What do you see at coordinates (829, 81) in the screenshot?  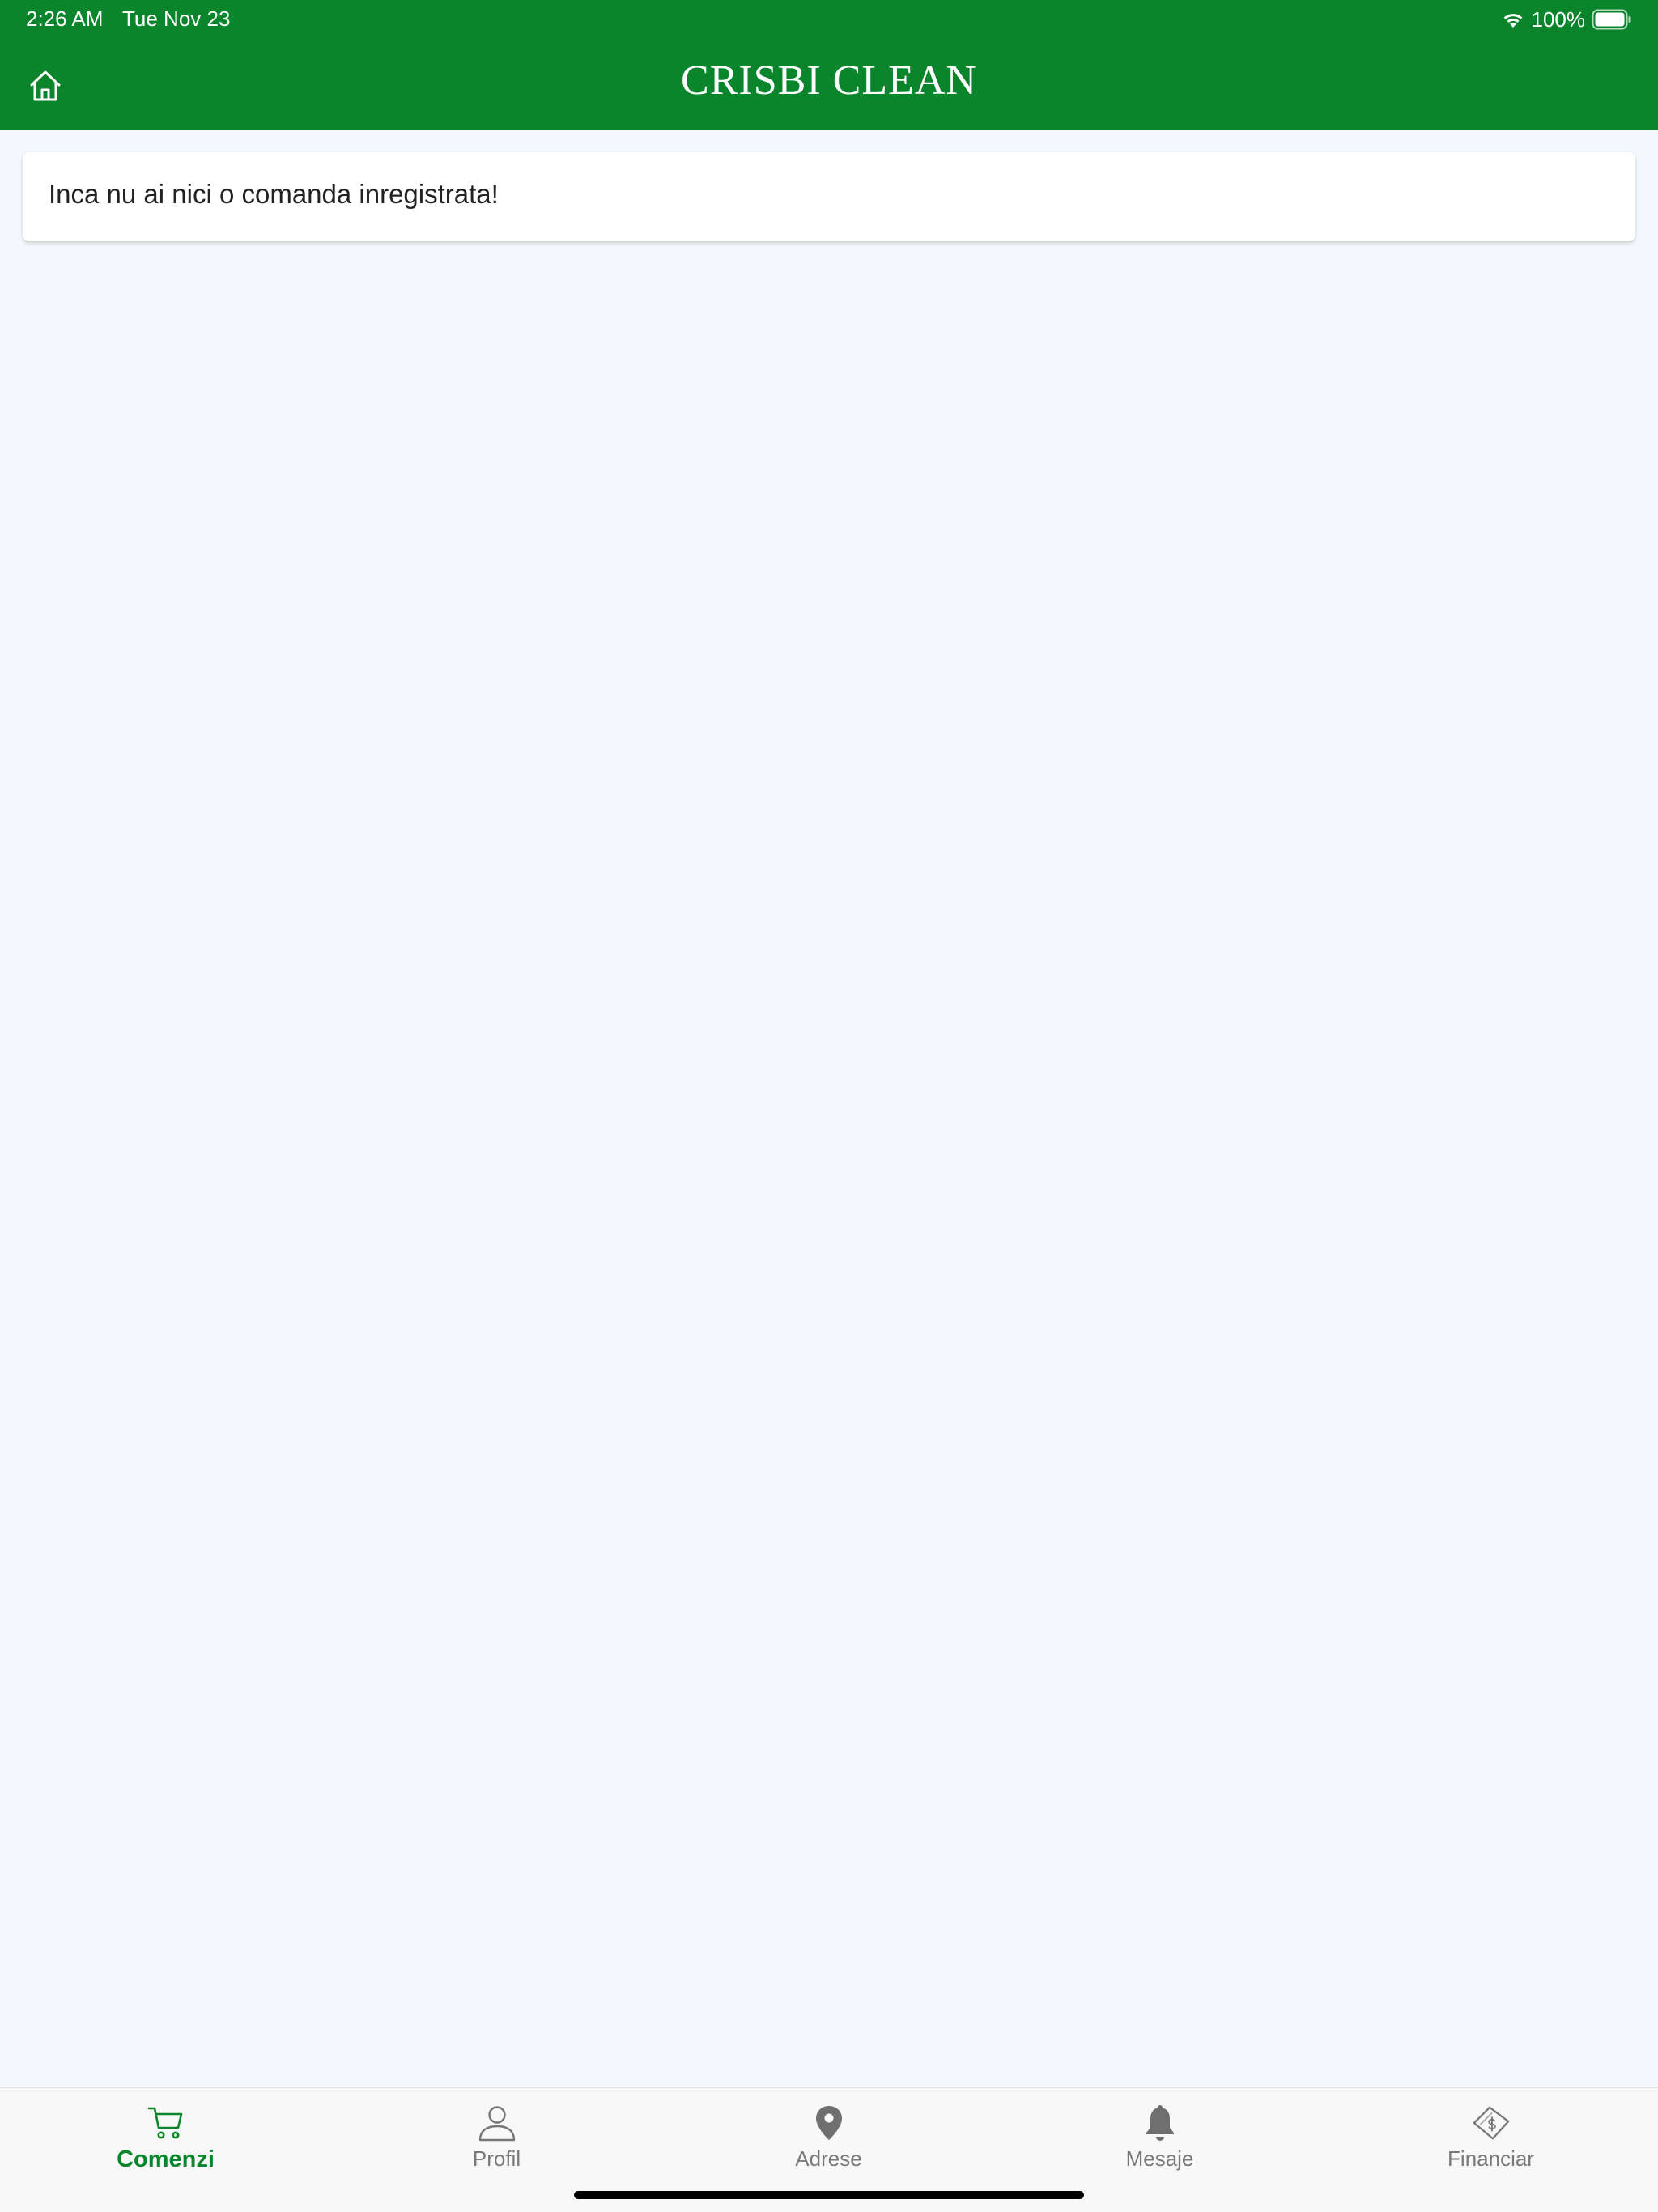 I see `app-title: CRISBI CLEAN` at bounding box center [829, 81].